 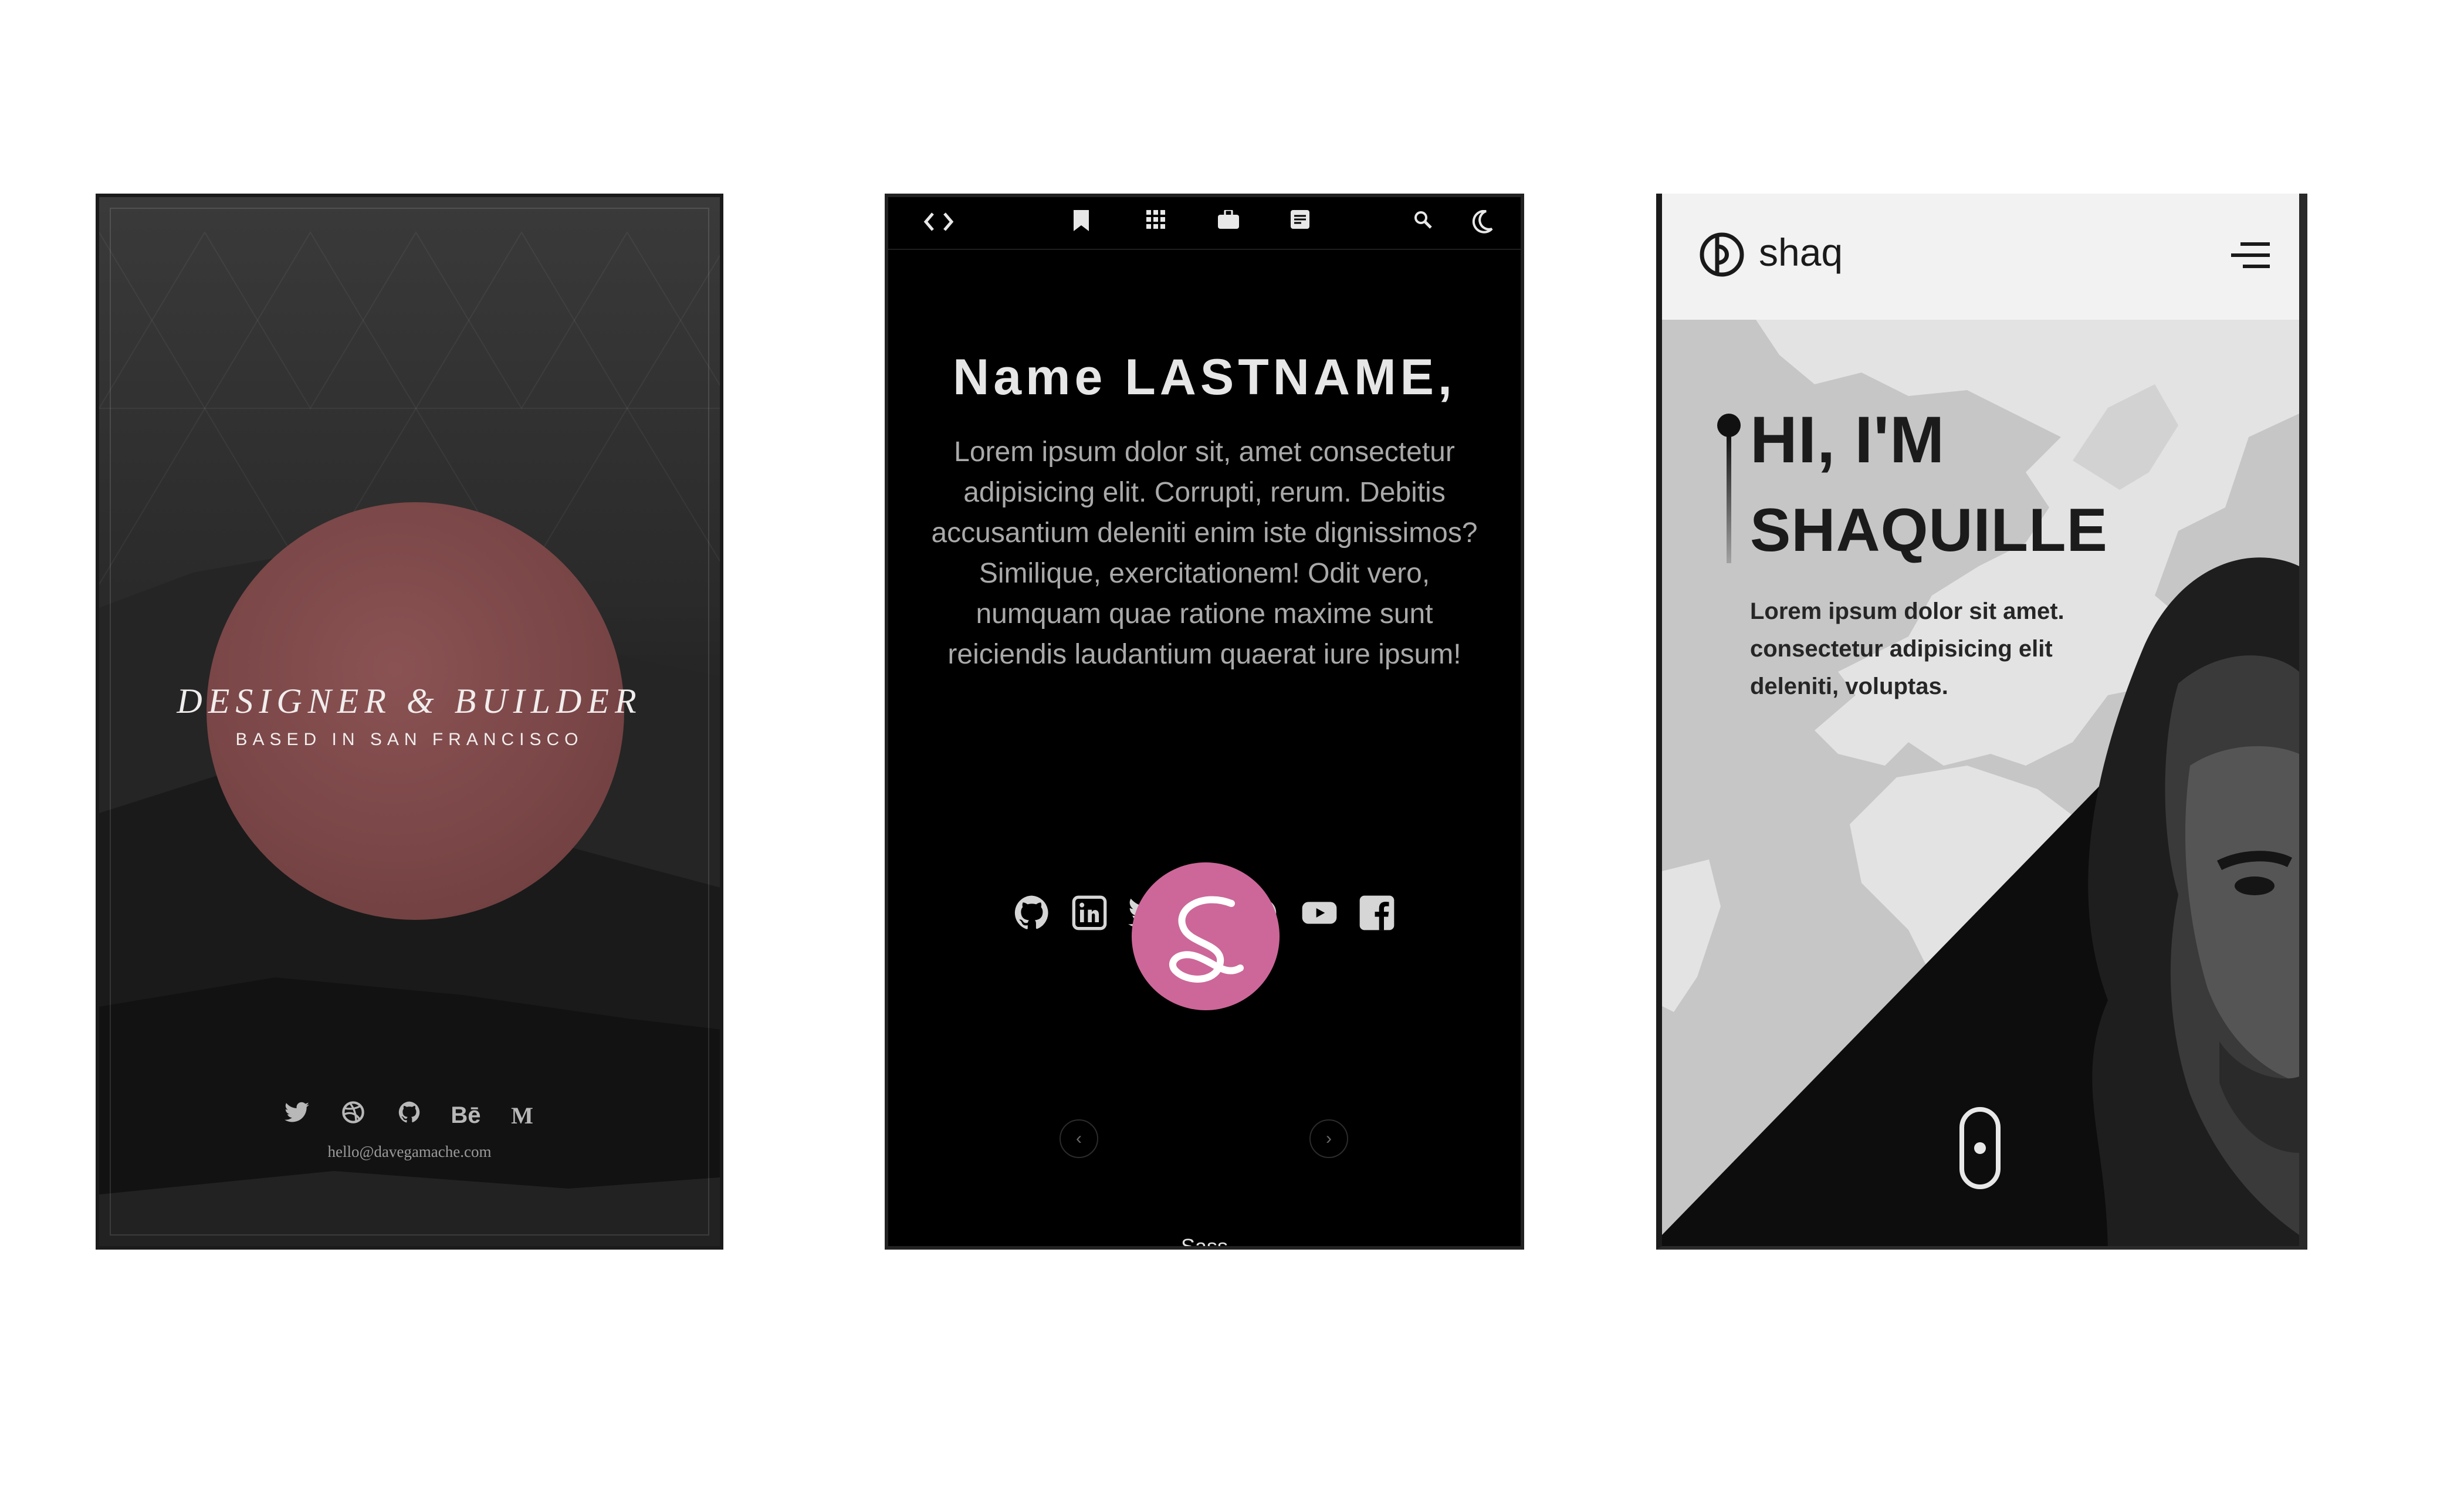 I want to click on page-title: Name LASTNAME,, so click(x=1204, y=377).